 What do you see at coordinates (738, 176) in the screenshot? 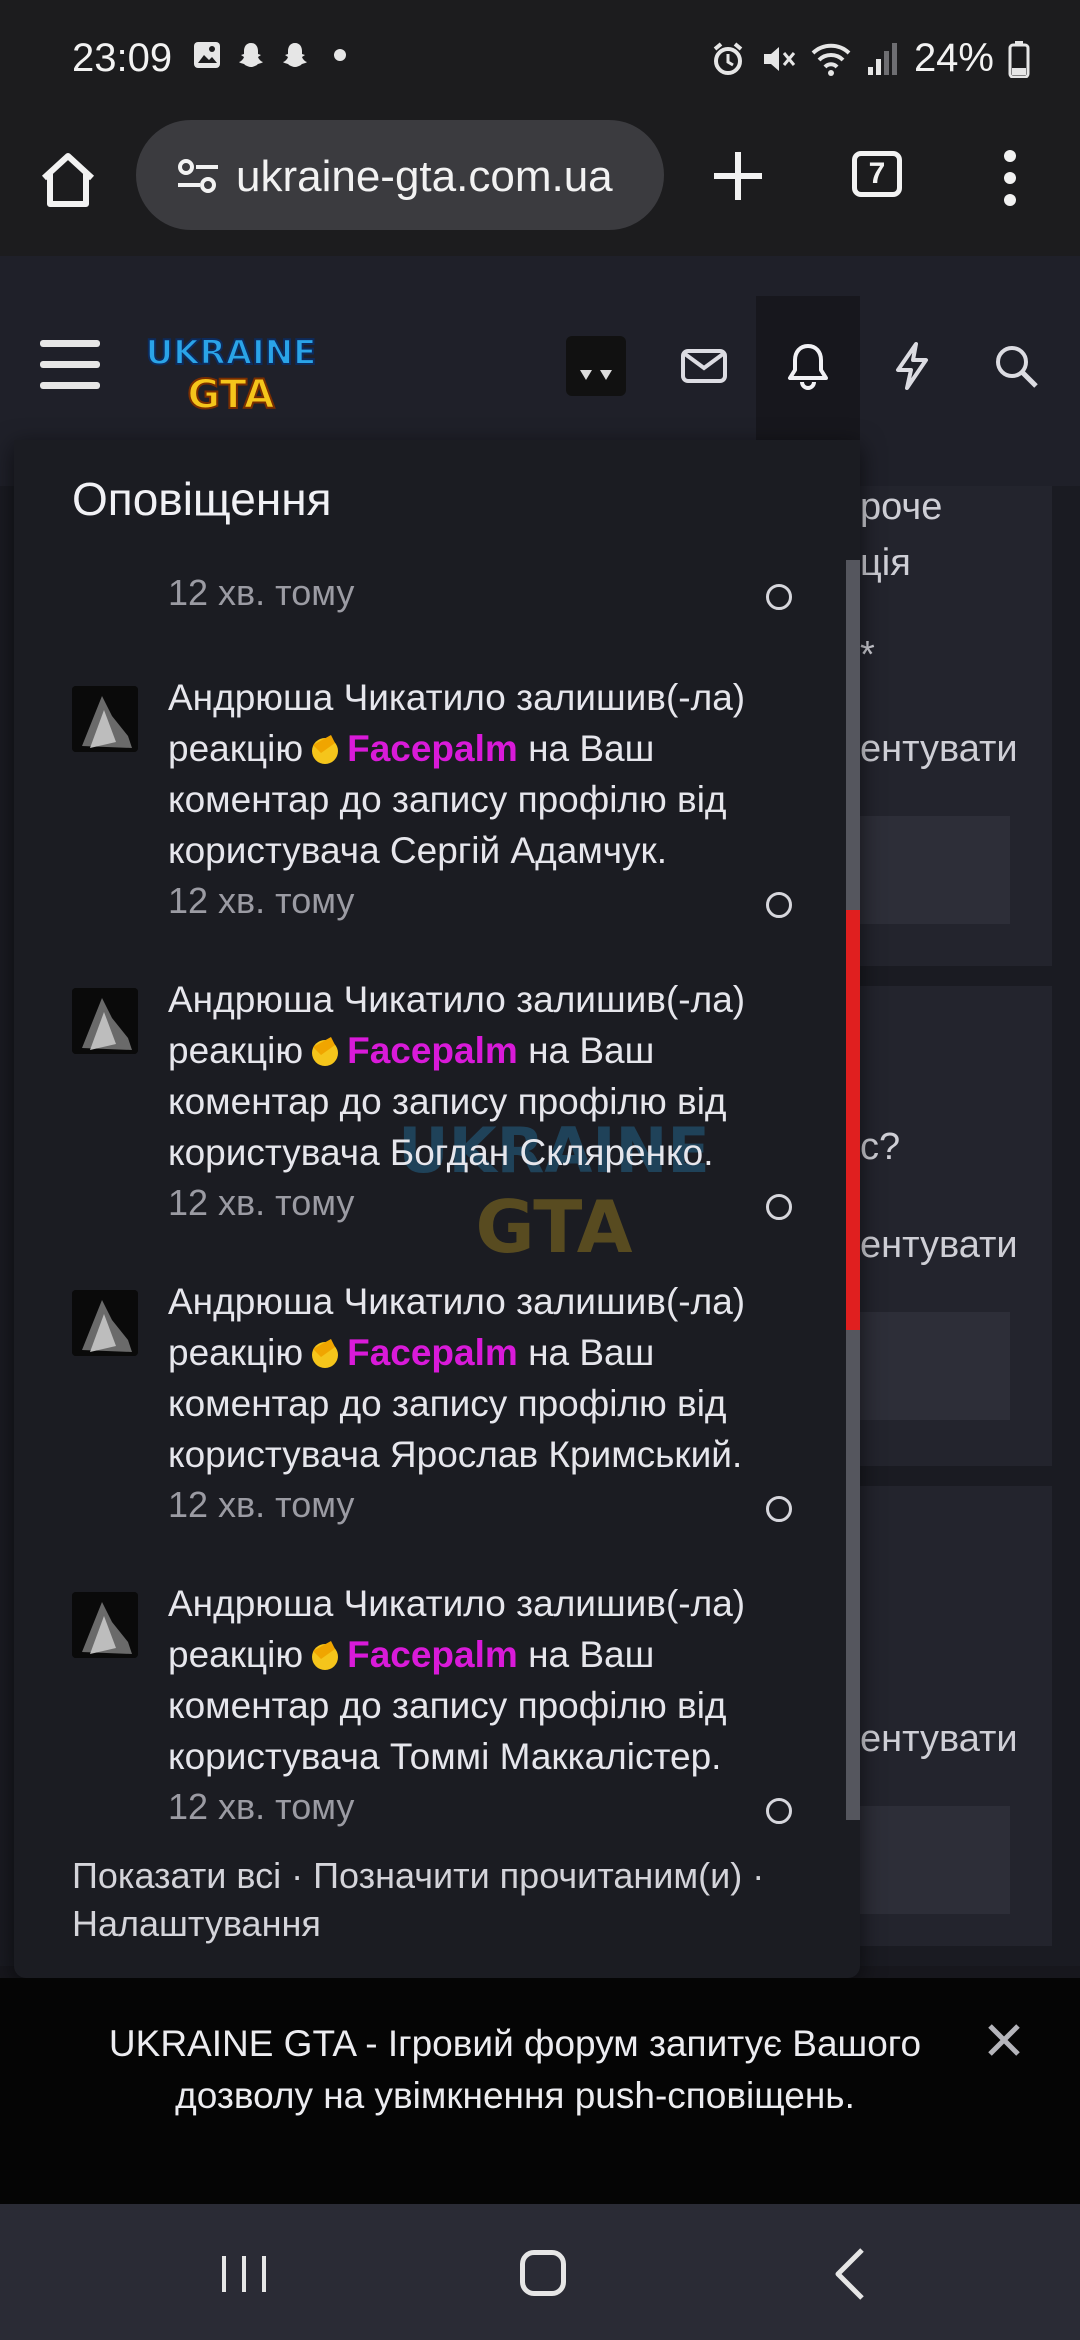
I see `new-tab-icon` at bounding box center [738, 176].